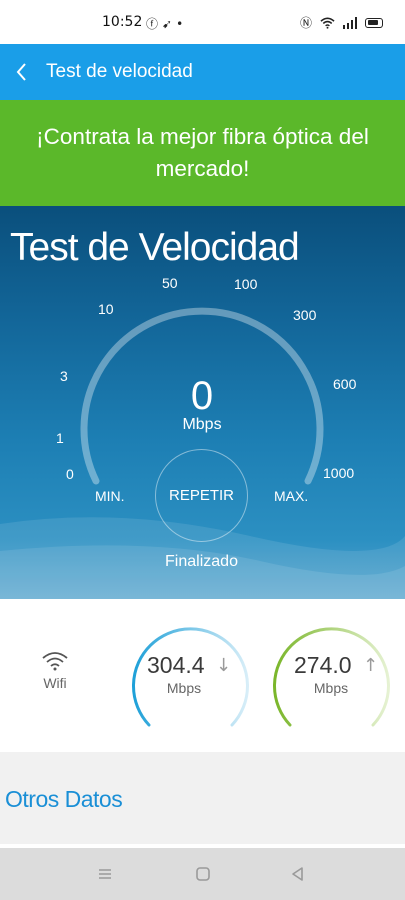 This screenshot has height=900, width=405. Describe the element at coordinates (202, 424) in the screenshot. I see `current-speed-unit: Mbps` at that location.